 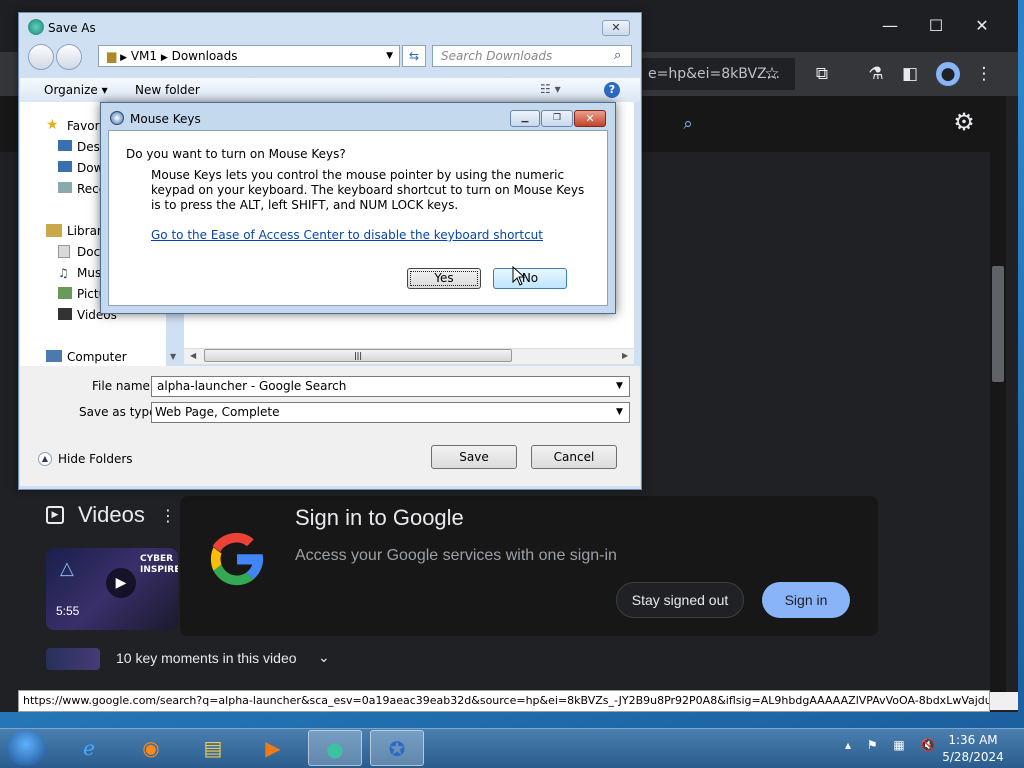 What do you see at coordinates (519, 276) in the screenshot?
I see `mouse-cursor-icon` at bounding box center [519, 276].